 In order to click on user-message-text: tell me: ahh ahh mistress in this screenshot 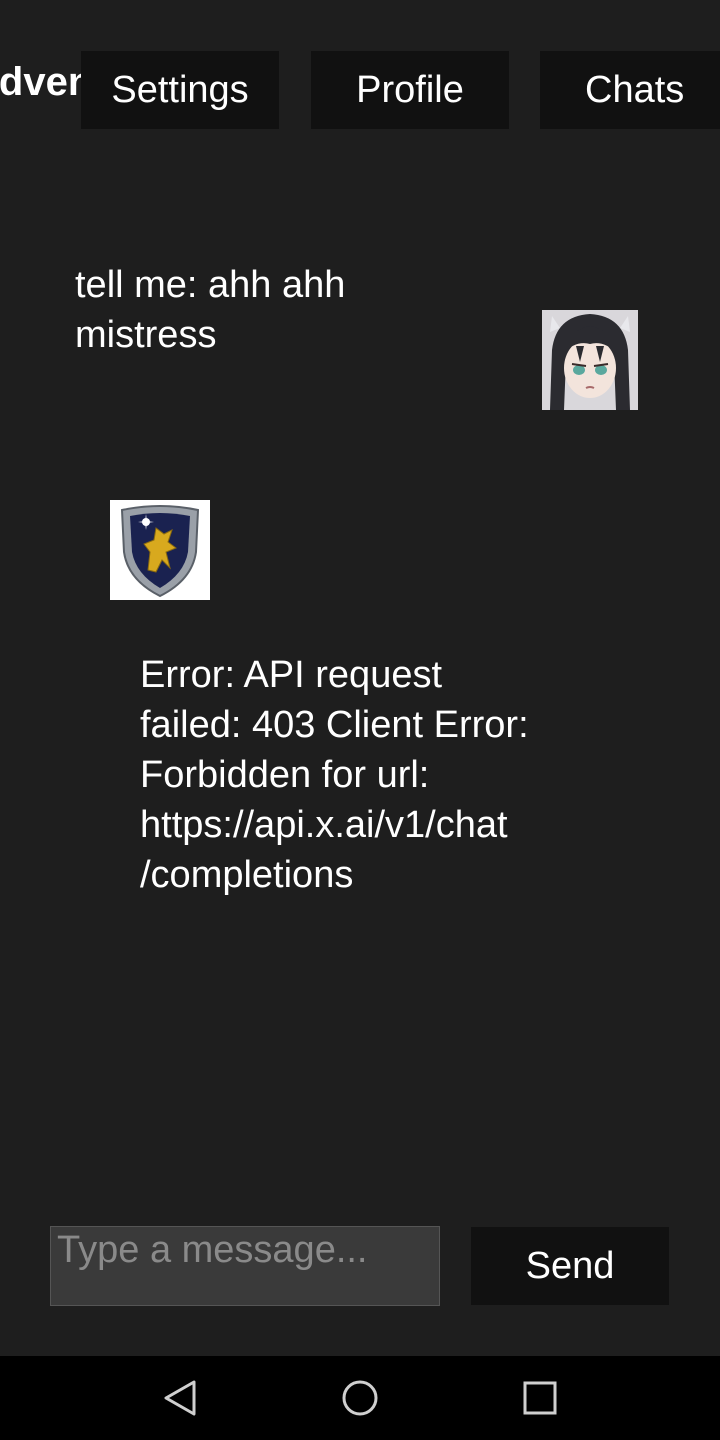, I will do `click(210, 310)`.